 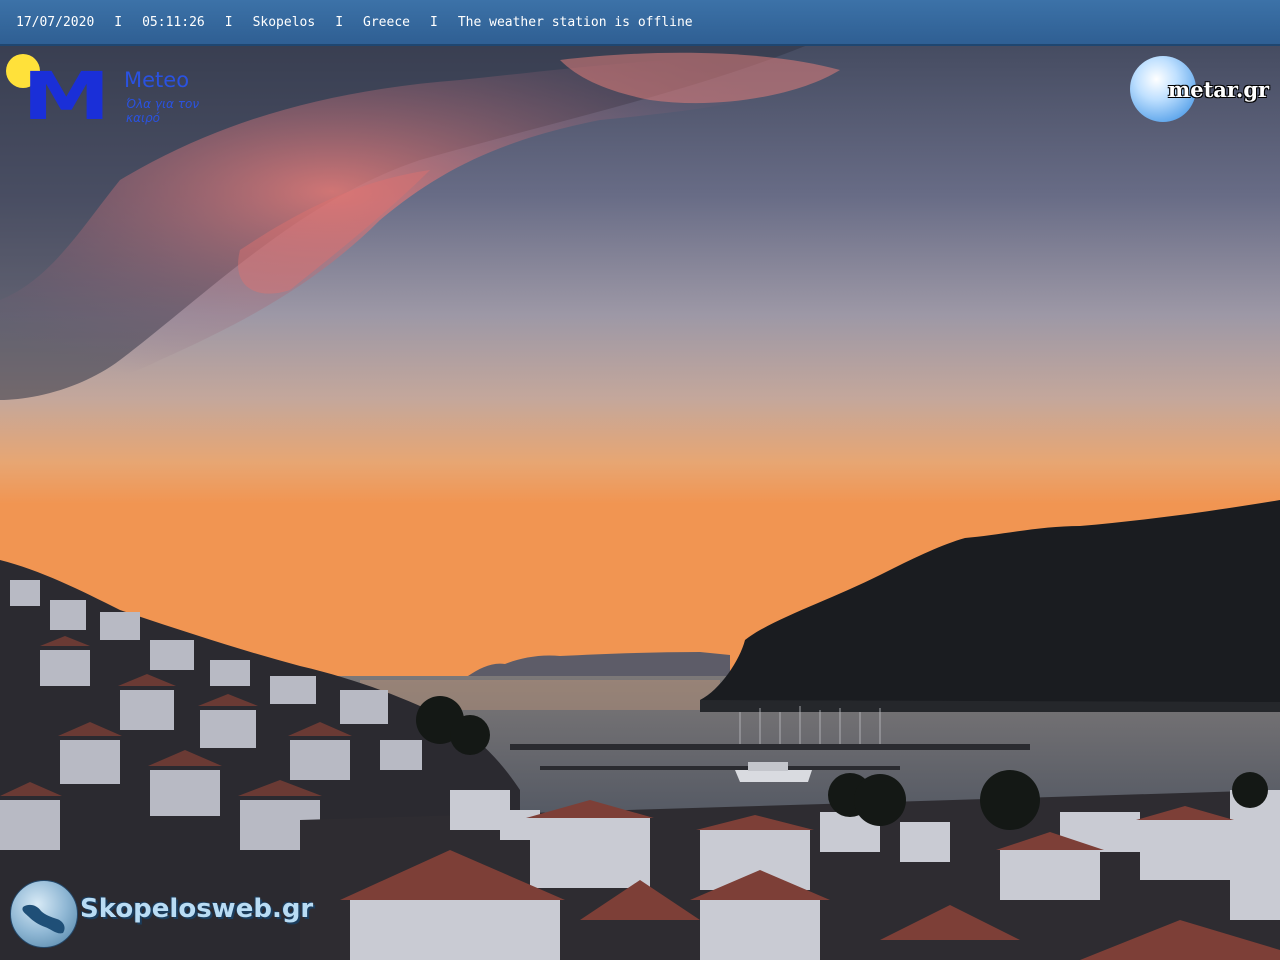 I want to click on meteo-title: Meteo, so click(x=157, y=80).